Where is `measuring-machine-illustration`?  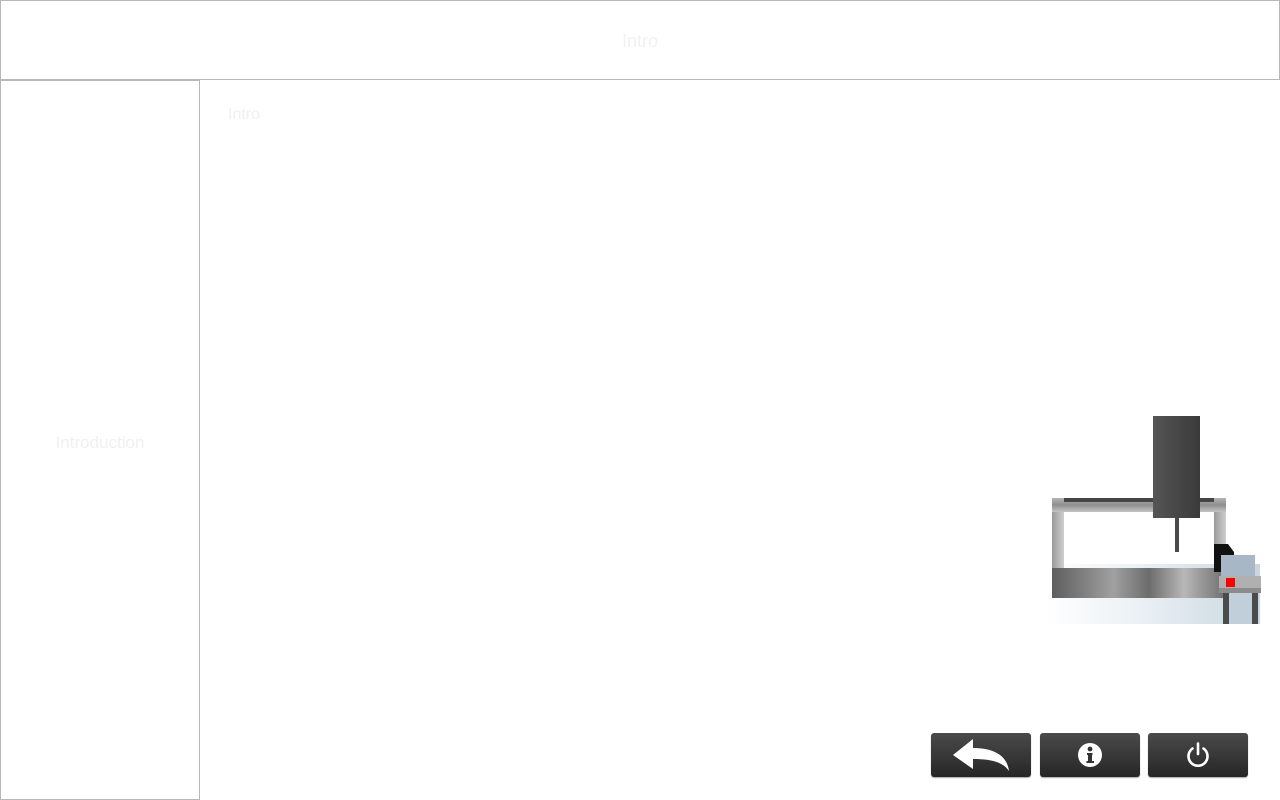
measuring-machine-illustration is located at coordinates (1155, 520).